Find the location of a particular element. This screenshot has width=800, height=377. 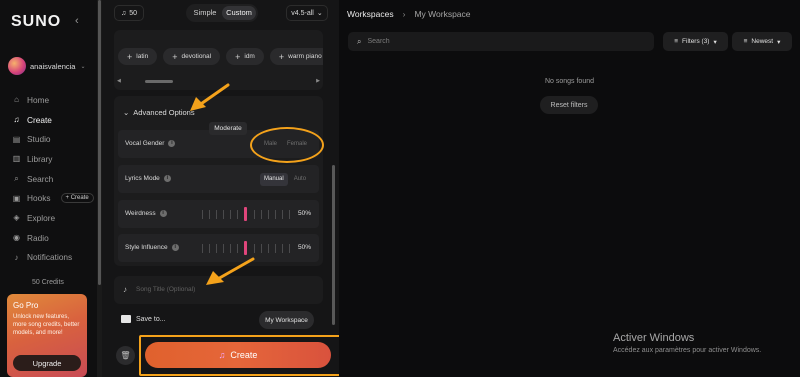

sidebar-item-radio: ◉ Radio is located at coordinates (53, 238).